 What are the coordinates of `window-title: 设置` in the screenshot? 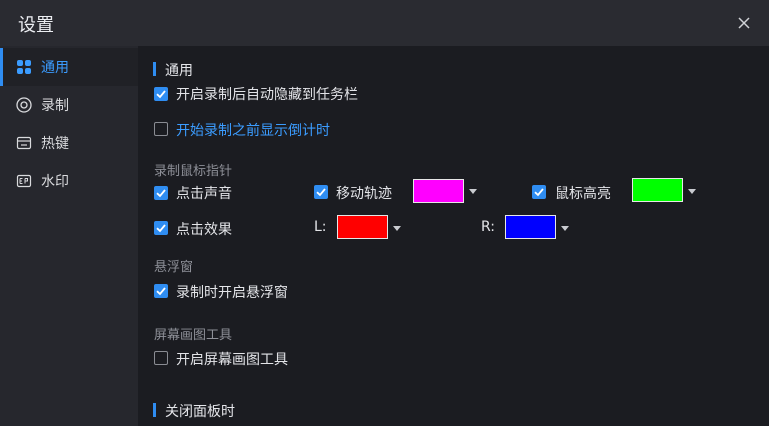 It's located at (36, 25).